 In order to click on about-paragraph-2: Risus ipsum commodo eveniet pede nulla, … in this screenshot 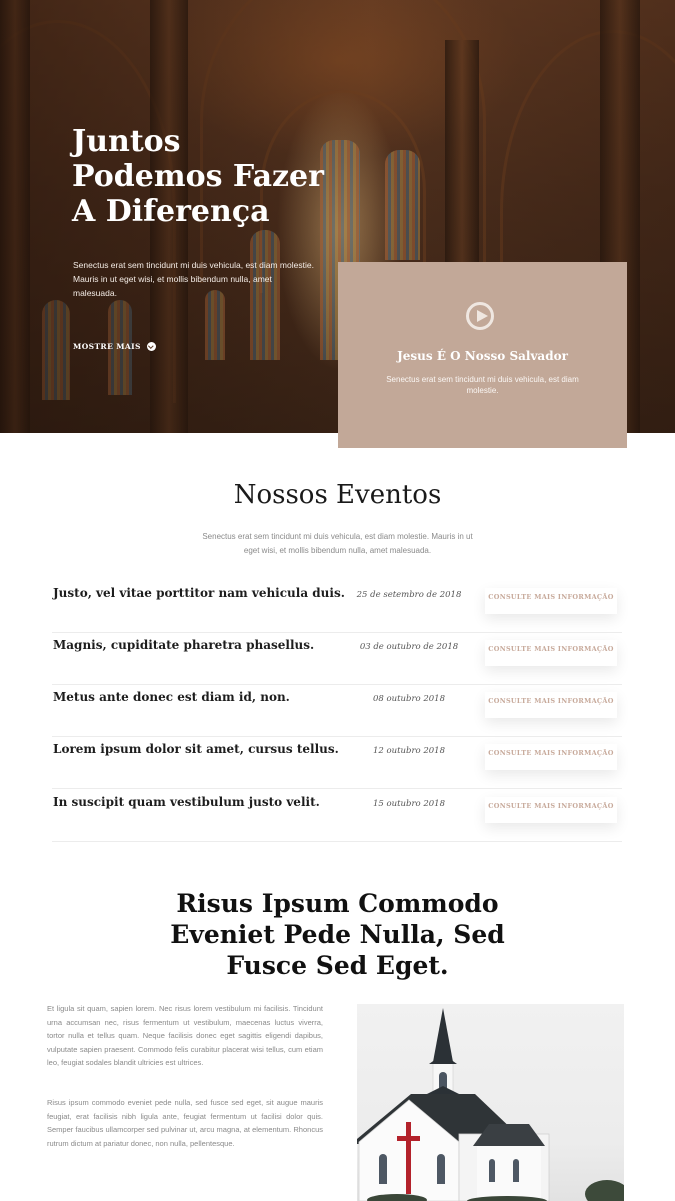, I will do `click(185, 1123)`.